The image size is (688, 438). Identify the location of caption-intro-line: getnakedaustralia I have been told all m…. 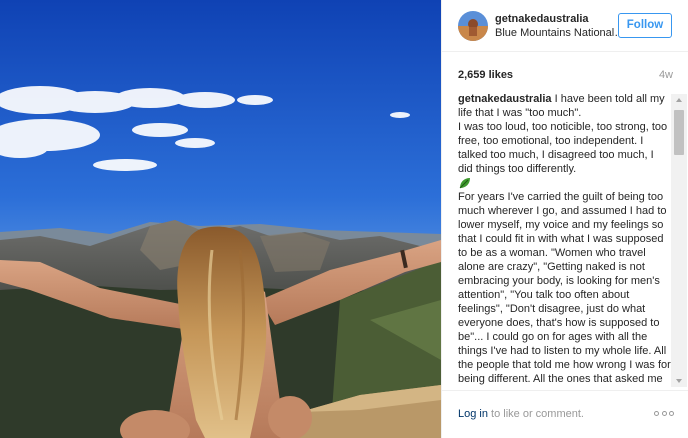
(564, 106).